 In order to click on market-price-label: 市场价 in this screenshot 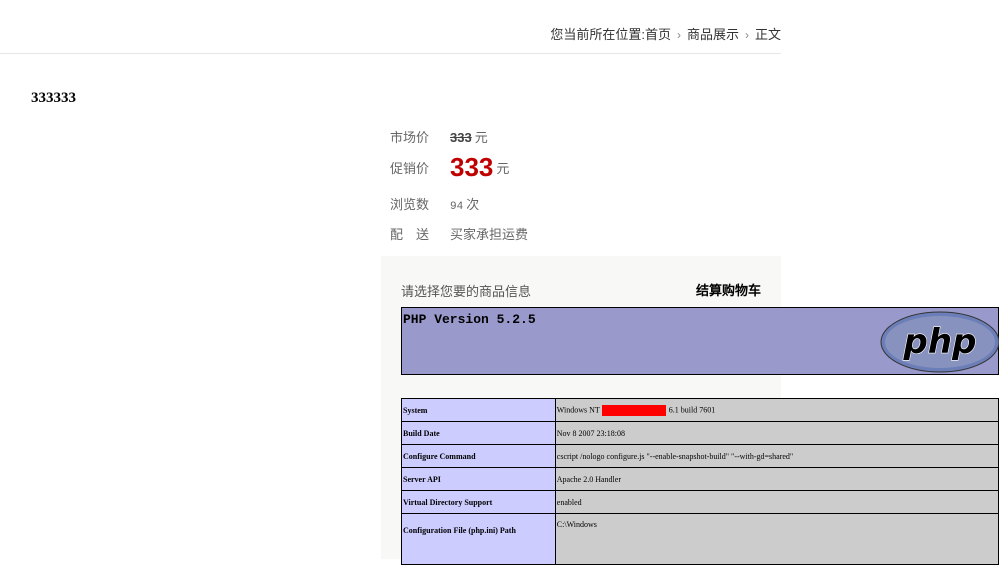, I will do `click(410, 137)`.